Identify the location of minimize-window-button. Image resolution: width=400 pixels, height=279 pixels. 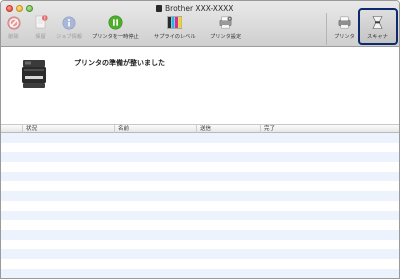
(19, 8).